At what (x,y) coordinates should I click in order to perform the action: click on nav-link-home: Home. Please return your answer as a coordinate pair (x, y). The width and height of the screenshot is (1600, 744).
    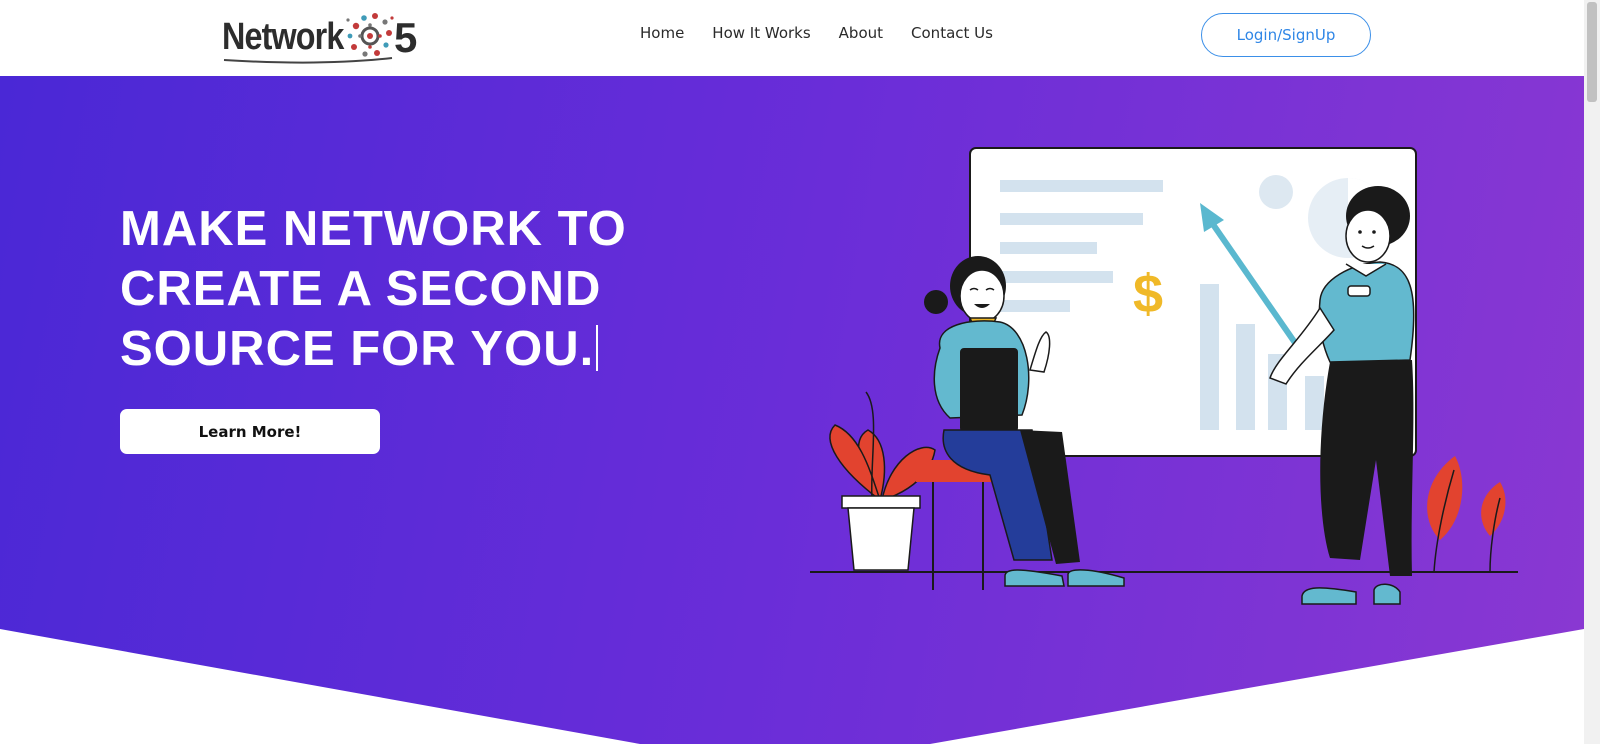
    Looking at the image, I should click on (662, 33).